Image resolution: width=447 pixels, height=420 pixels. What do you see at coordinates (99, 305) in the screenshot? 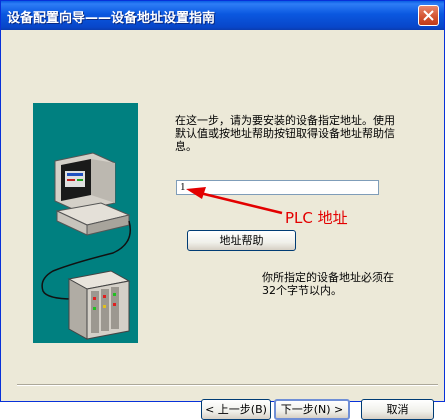
I see `plc-icon` at bounding box center [99, 305].